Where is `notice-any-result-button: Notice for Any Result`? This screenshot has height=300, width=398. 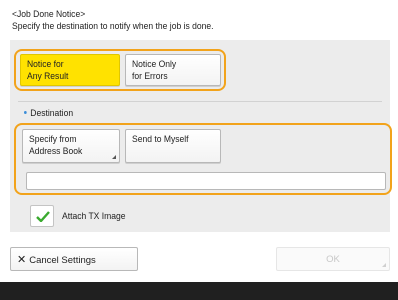 notice-any-result-button: Notice for Any Result is located at coordinates (70, 70).